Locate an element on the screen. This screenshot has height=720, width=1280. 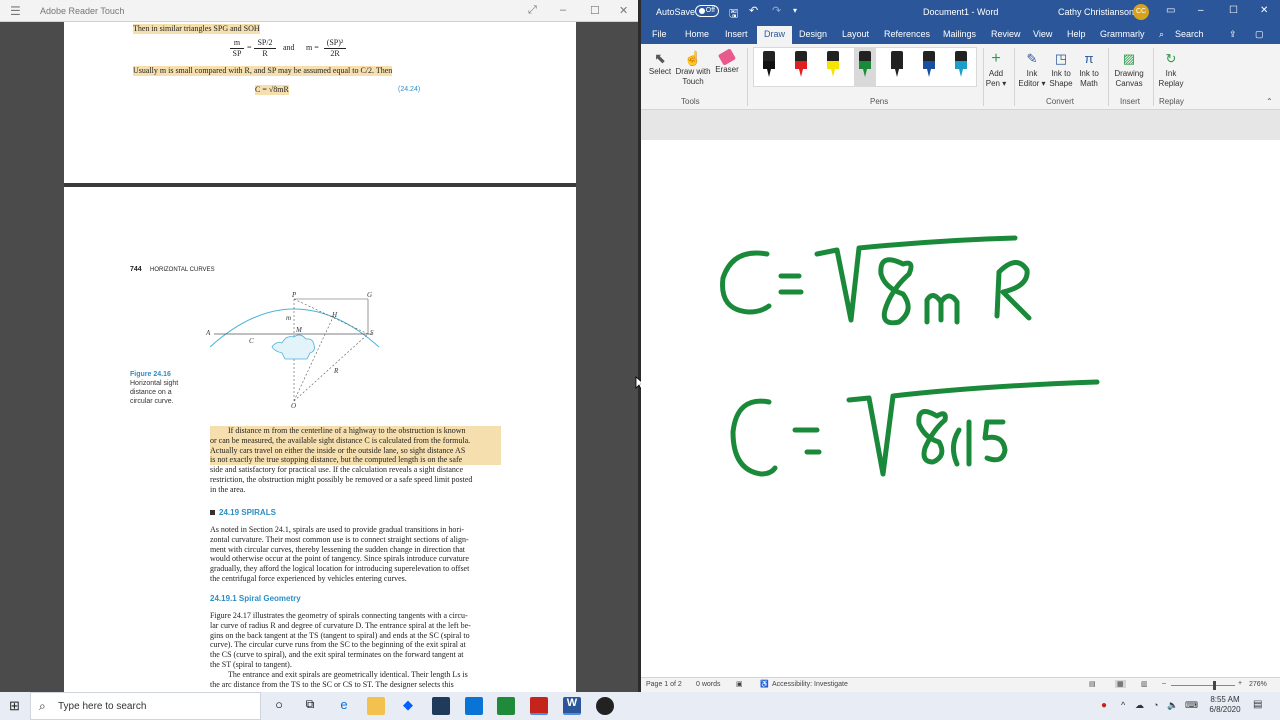
formula-num: m is located at coordinates (237, 42).